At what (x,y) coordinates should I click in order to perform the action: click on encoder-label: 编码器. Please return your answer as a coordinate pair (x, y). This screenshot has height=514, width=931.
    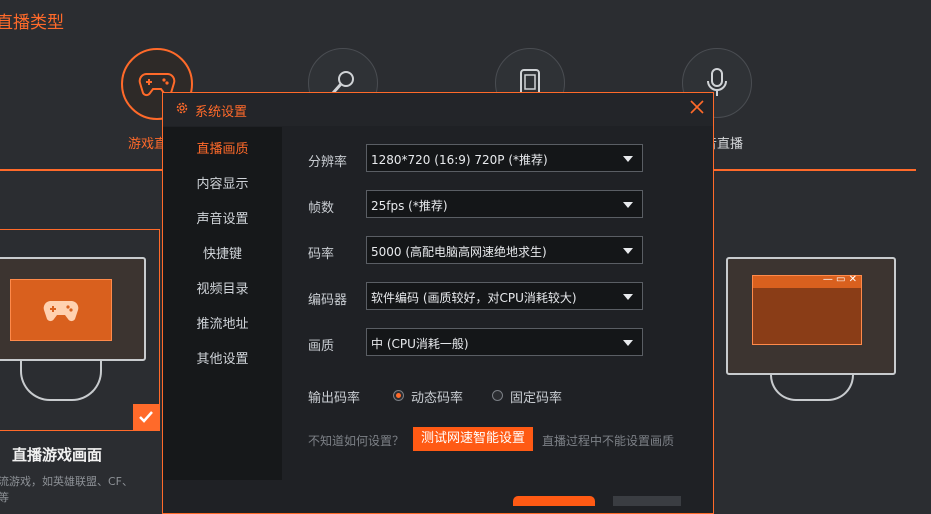
    Looking at the image, I should click on (328, 300).